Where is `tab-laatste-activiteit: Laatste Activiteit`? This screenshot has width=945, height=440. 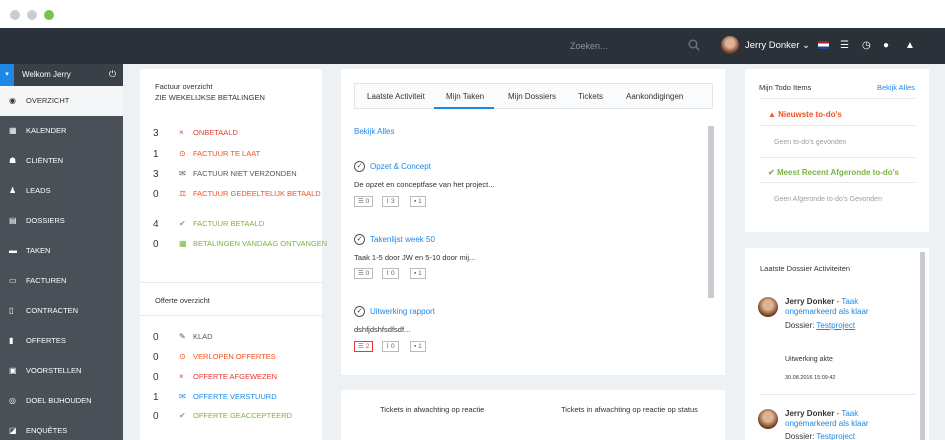 tab-laatste-activiteit: Laatste Activiteit is located at coordinates (396, 96).